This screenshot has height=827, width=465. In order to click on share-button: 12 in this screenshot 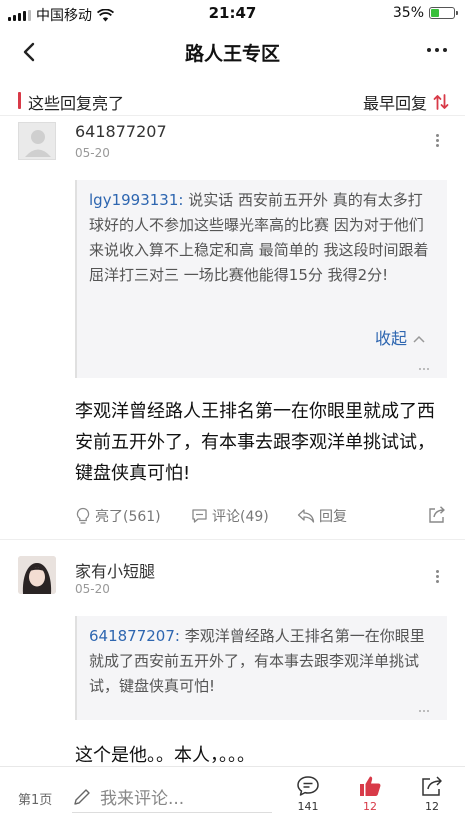, I will do `click(432, 794)`.